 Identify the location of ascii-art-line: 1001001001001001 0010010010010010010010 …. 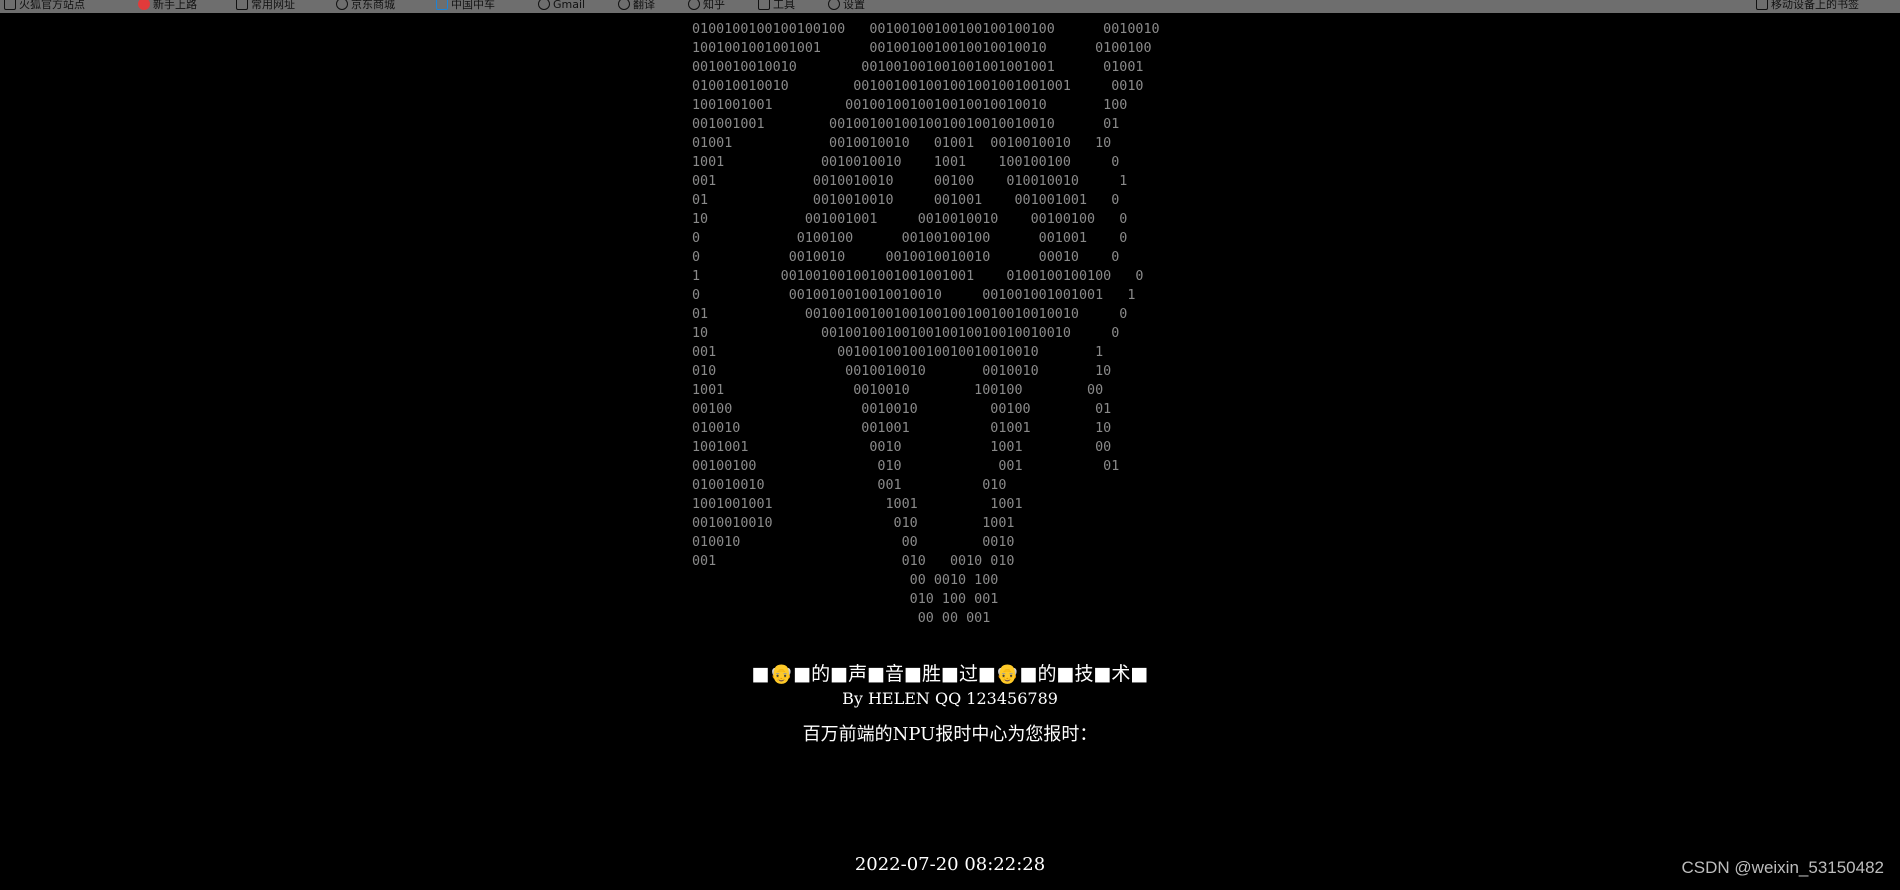
(922, 48).